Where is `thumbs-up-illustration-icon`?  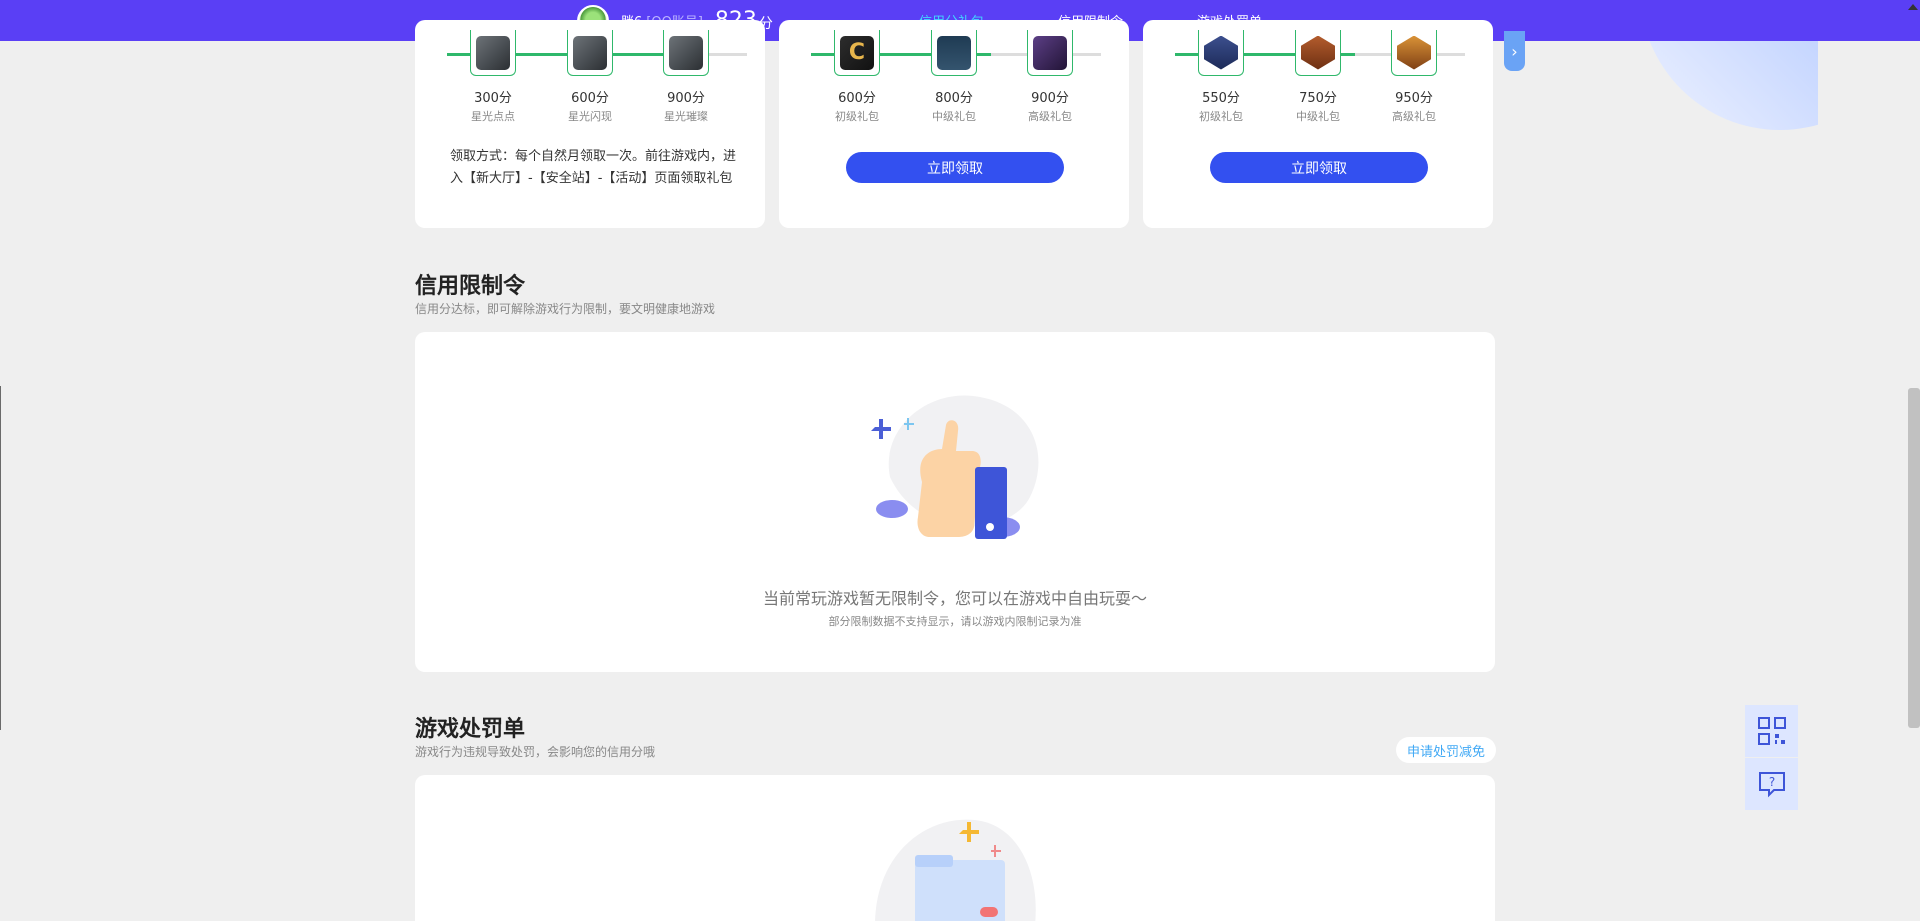
thumbs-up-illustration-icon is located at coordinates (955, 467).